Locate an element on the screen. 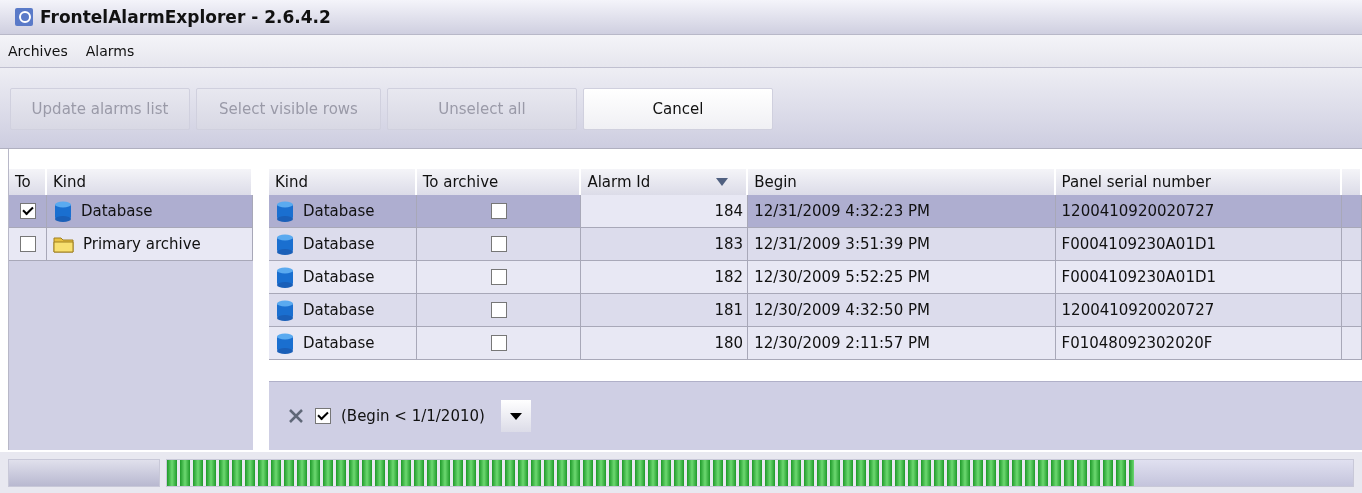  table-cell: 181 is located at coordinates (665, 310).